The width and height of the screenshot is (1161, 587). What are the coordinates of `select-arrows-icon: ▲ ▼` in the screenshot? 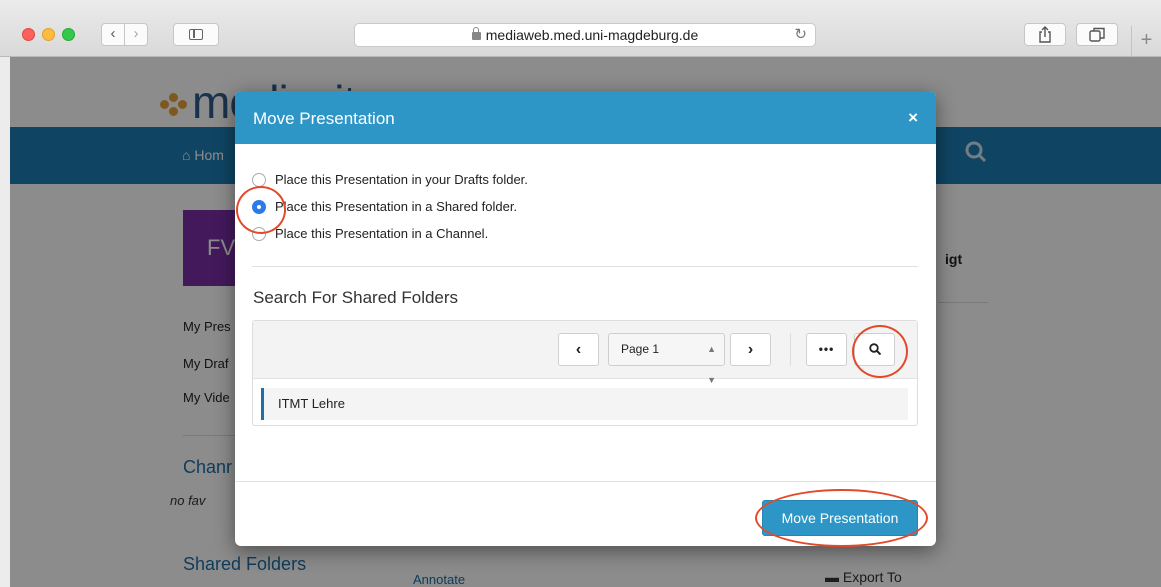 It's located at (711, 364).